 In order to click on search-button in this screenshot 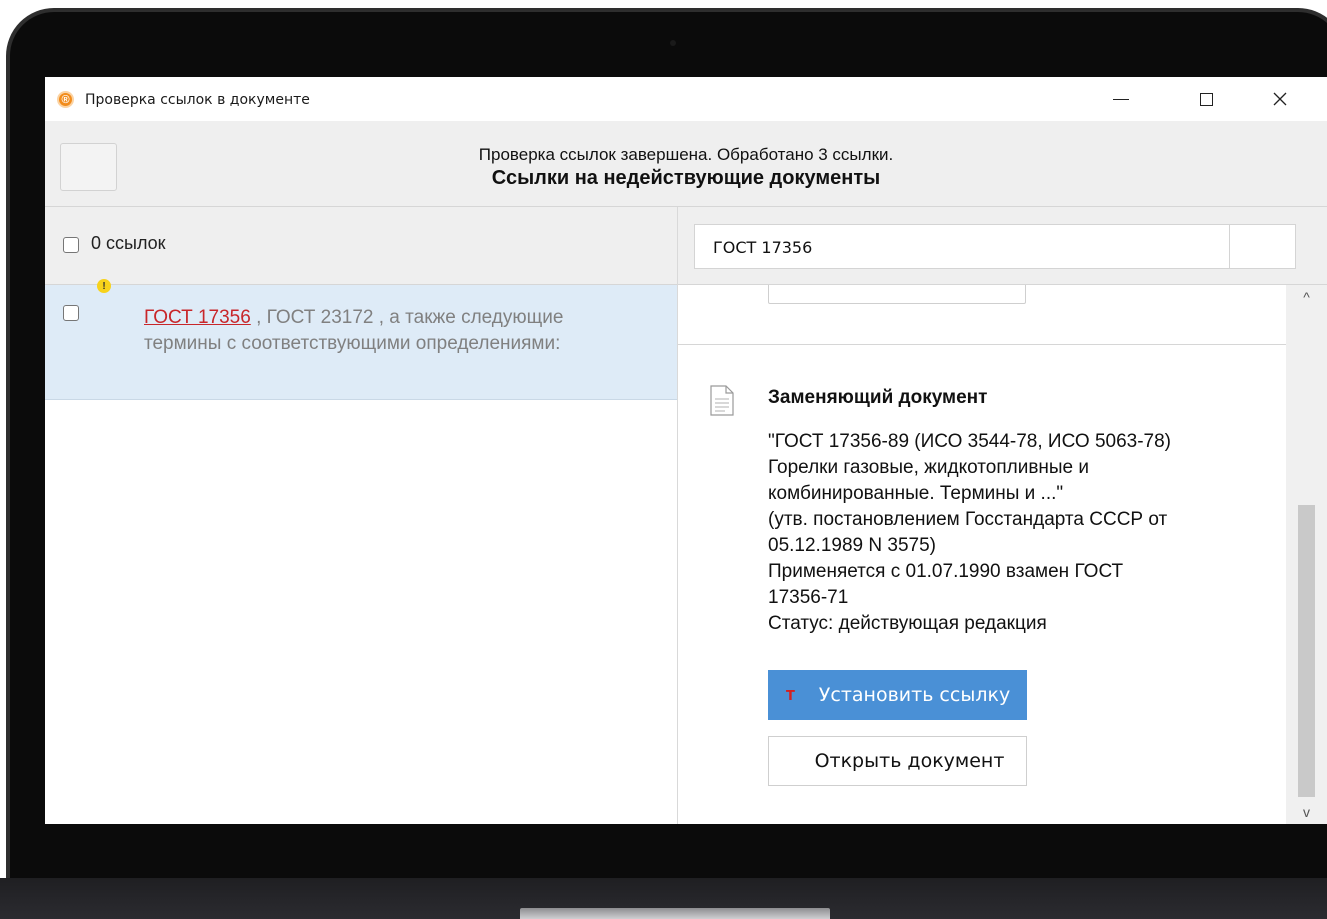, I will do `click(1262, 246)`.